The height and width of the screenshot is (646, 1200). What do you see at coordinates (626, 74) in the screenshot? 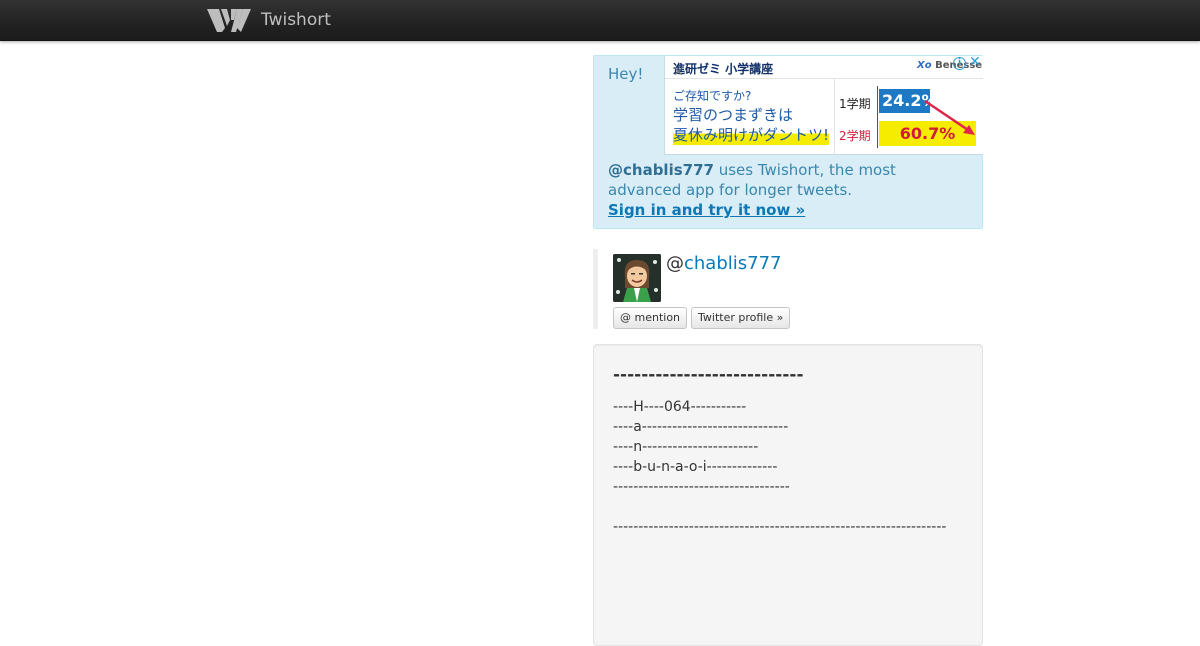
I see `hey-greeting: Hey!` at bounding box center [626, 74].